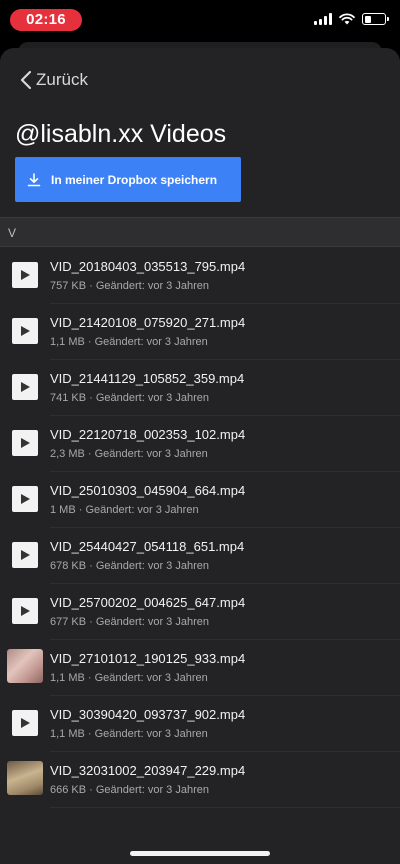 The image size is (400, 864). Describe the element at coordinates (129, 790) in the screenshot. I see `file-meta: 666 KB · Geändert: vor 3 Jahren` at that location.